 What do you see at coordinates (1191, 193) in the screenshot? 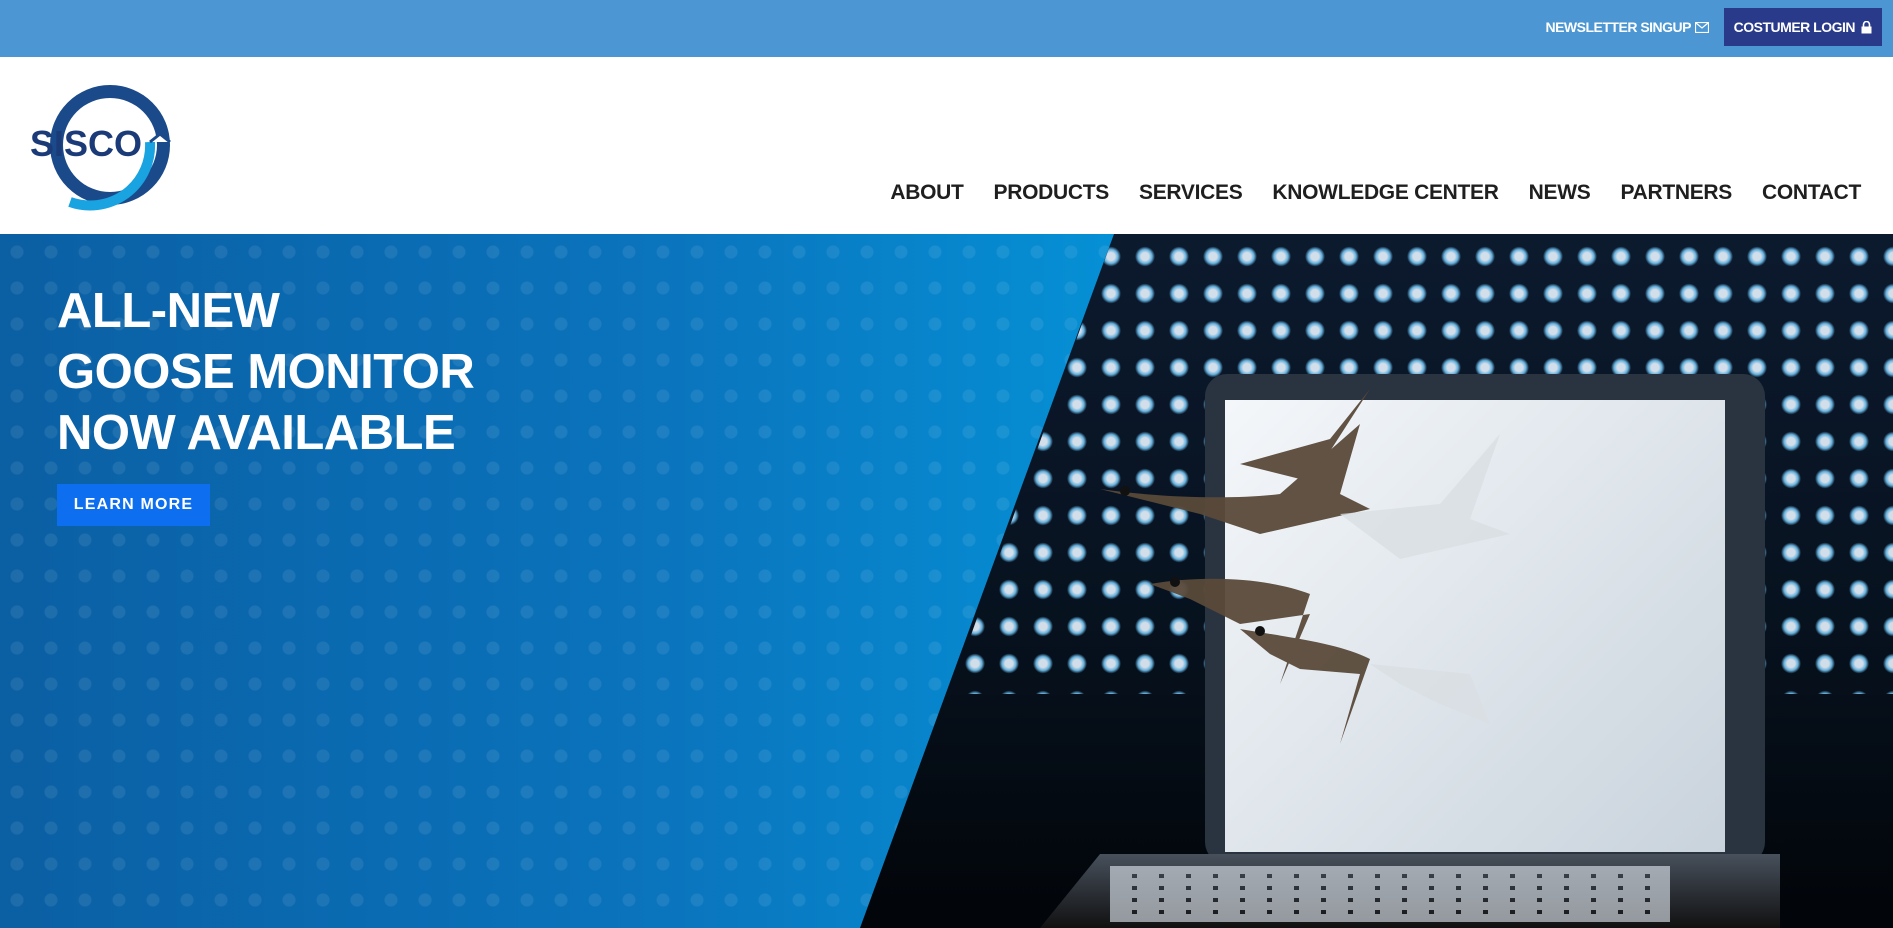
I see `nav-item-services: SERVICES` at bounding box center [1191, 193].